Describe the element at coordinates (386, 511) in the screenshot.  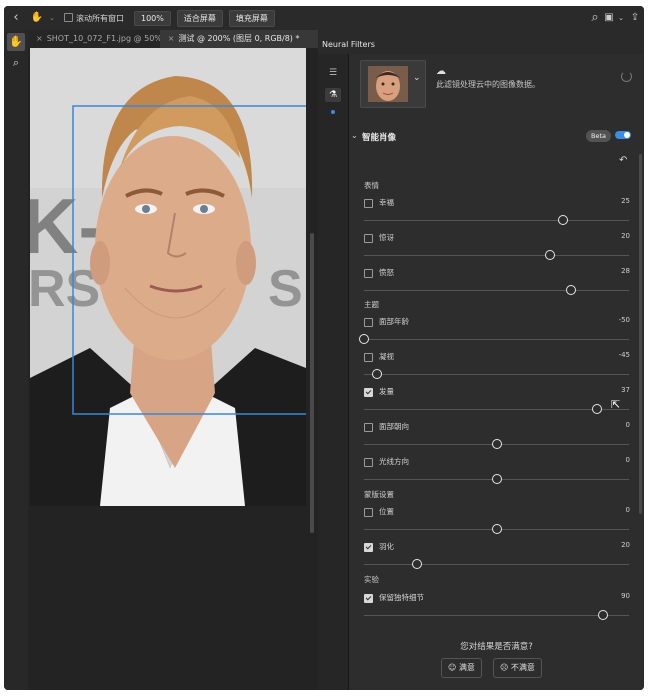
I see `slider-label: 位置` at that location.